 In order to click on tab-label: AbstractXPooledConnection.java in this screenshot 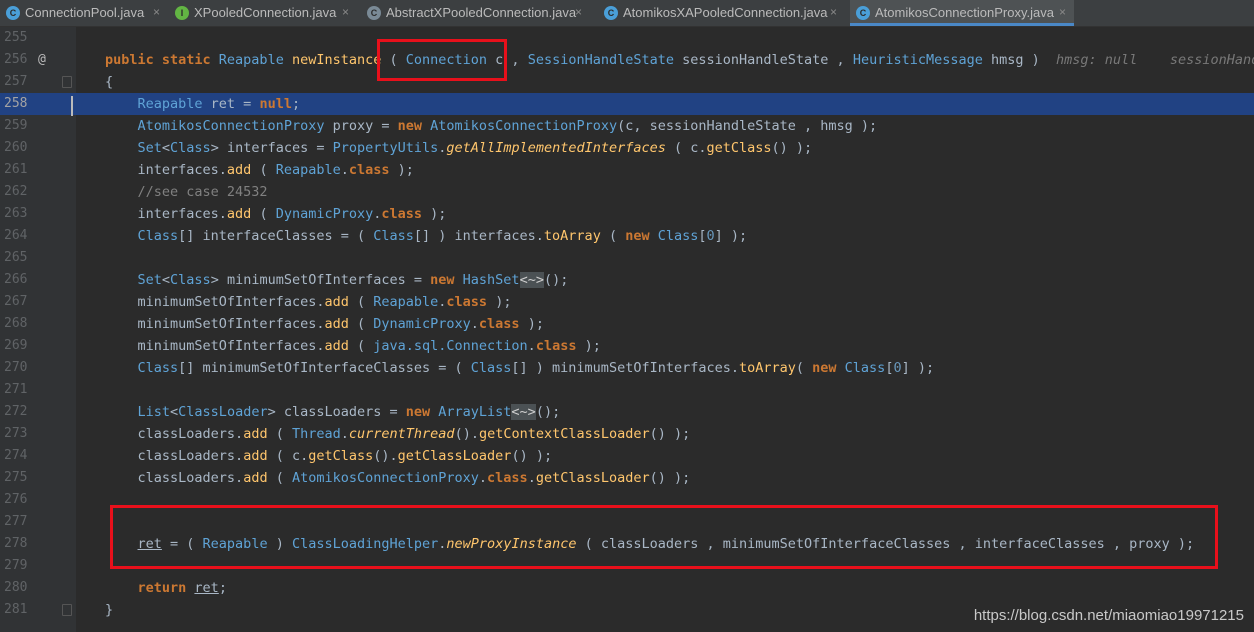, I will do `click(481, 12)`.